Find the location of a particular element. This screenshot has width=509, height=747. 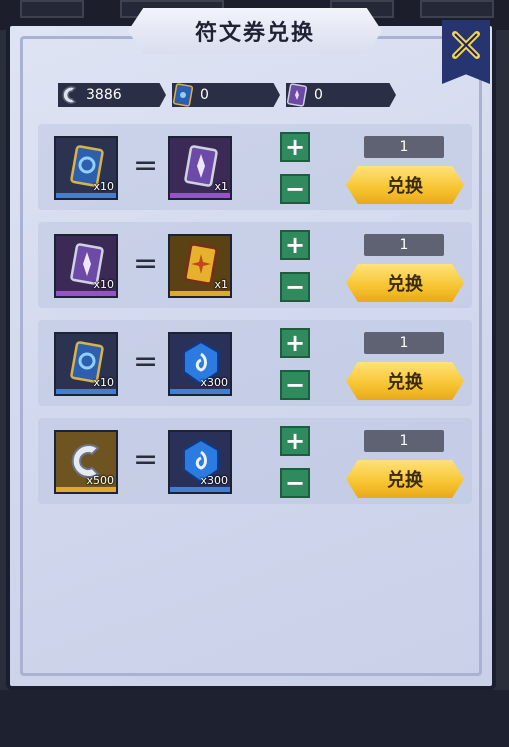

currency-purple-ticket: 0 is located at coordinates (341, 95).